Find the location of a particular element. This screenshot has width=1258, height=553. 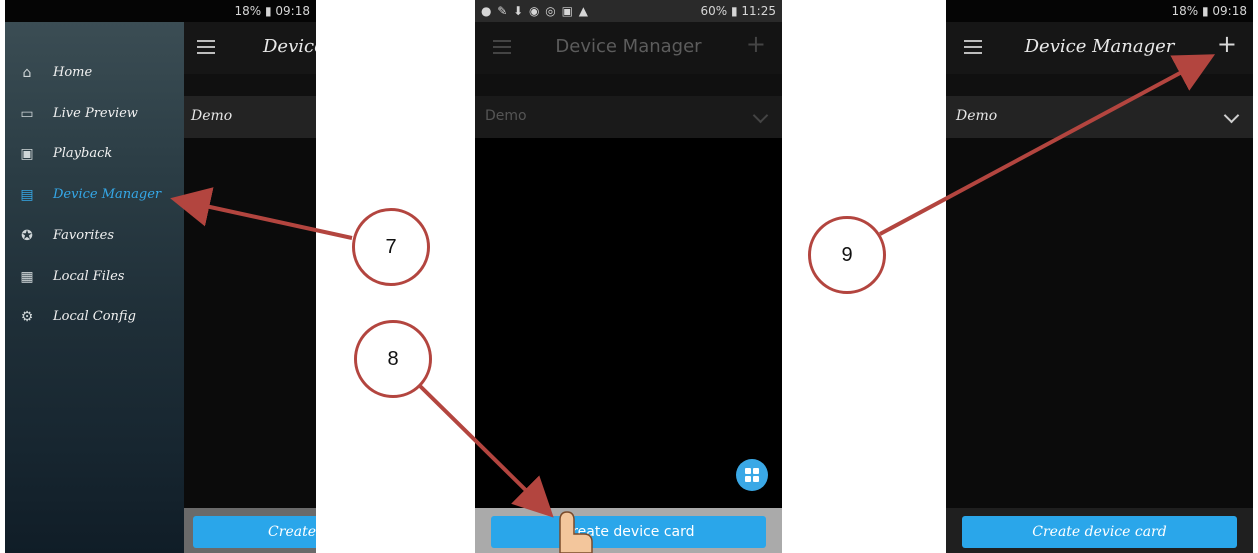

step-callout-8: 8 is located at coordinates (393, 359).